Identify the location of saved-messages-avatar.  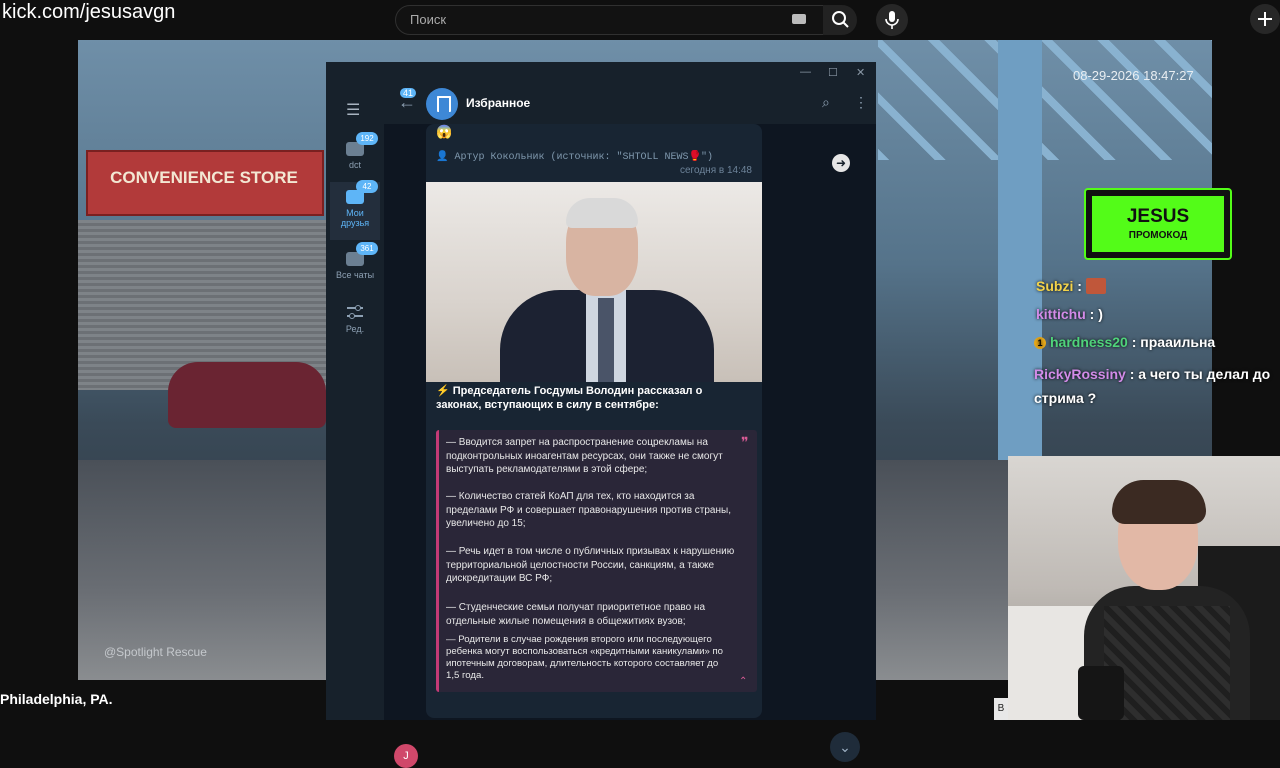
(442, 104).